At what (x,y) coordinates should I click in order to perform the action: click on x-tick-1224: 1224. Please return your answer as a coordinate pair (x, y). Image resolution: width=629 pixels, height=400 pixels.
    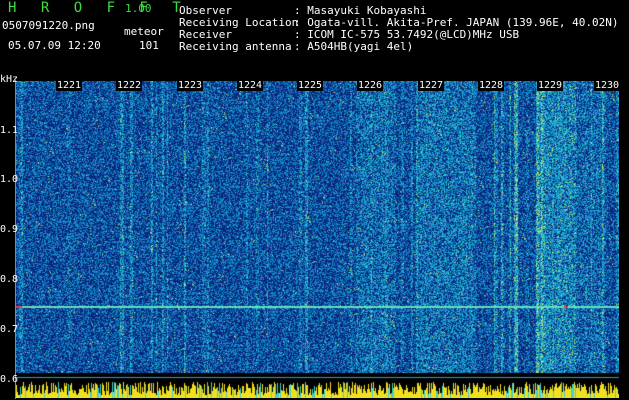
    Looking at the image, I should click on (250, 85).